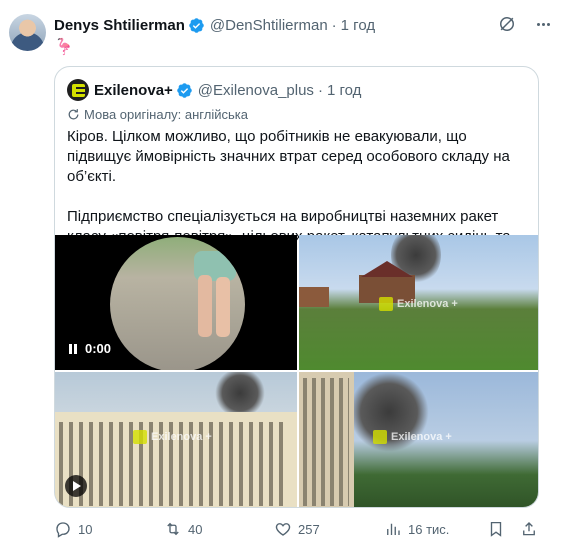 The width and height of the screenshot is (567, 560). I want to click on video-thumbnail: Exilenova +, so click(176, 439).